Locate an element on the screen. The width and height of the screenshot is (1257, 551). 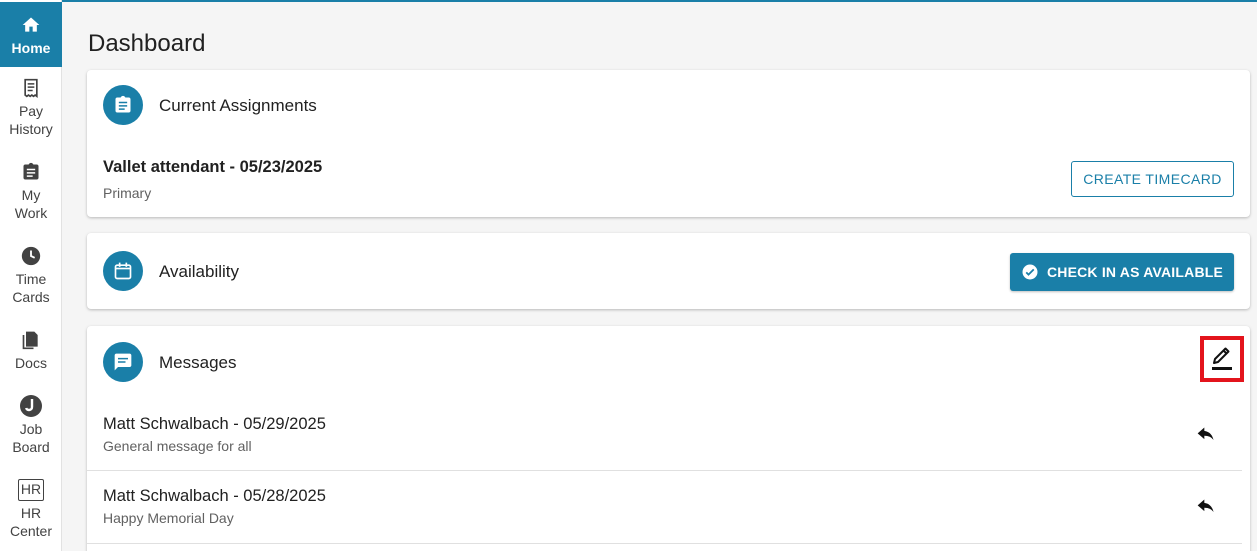
sidebar-item-home: Home is located at coordinates (31, 34).